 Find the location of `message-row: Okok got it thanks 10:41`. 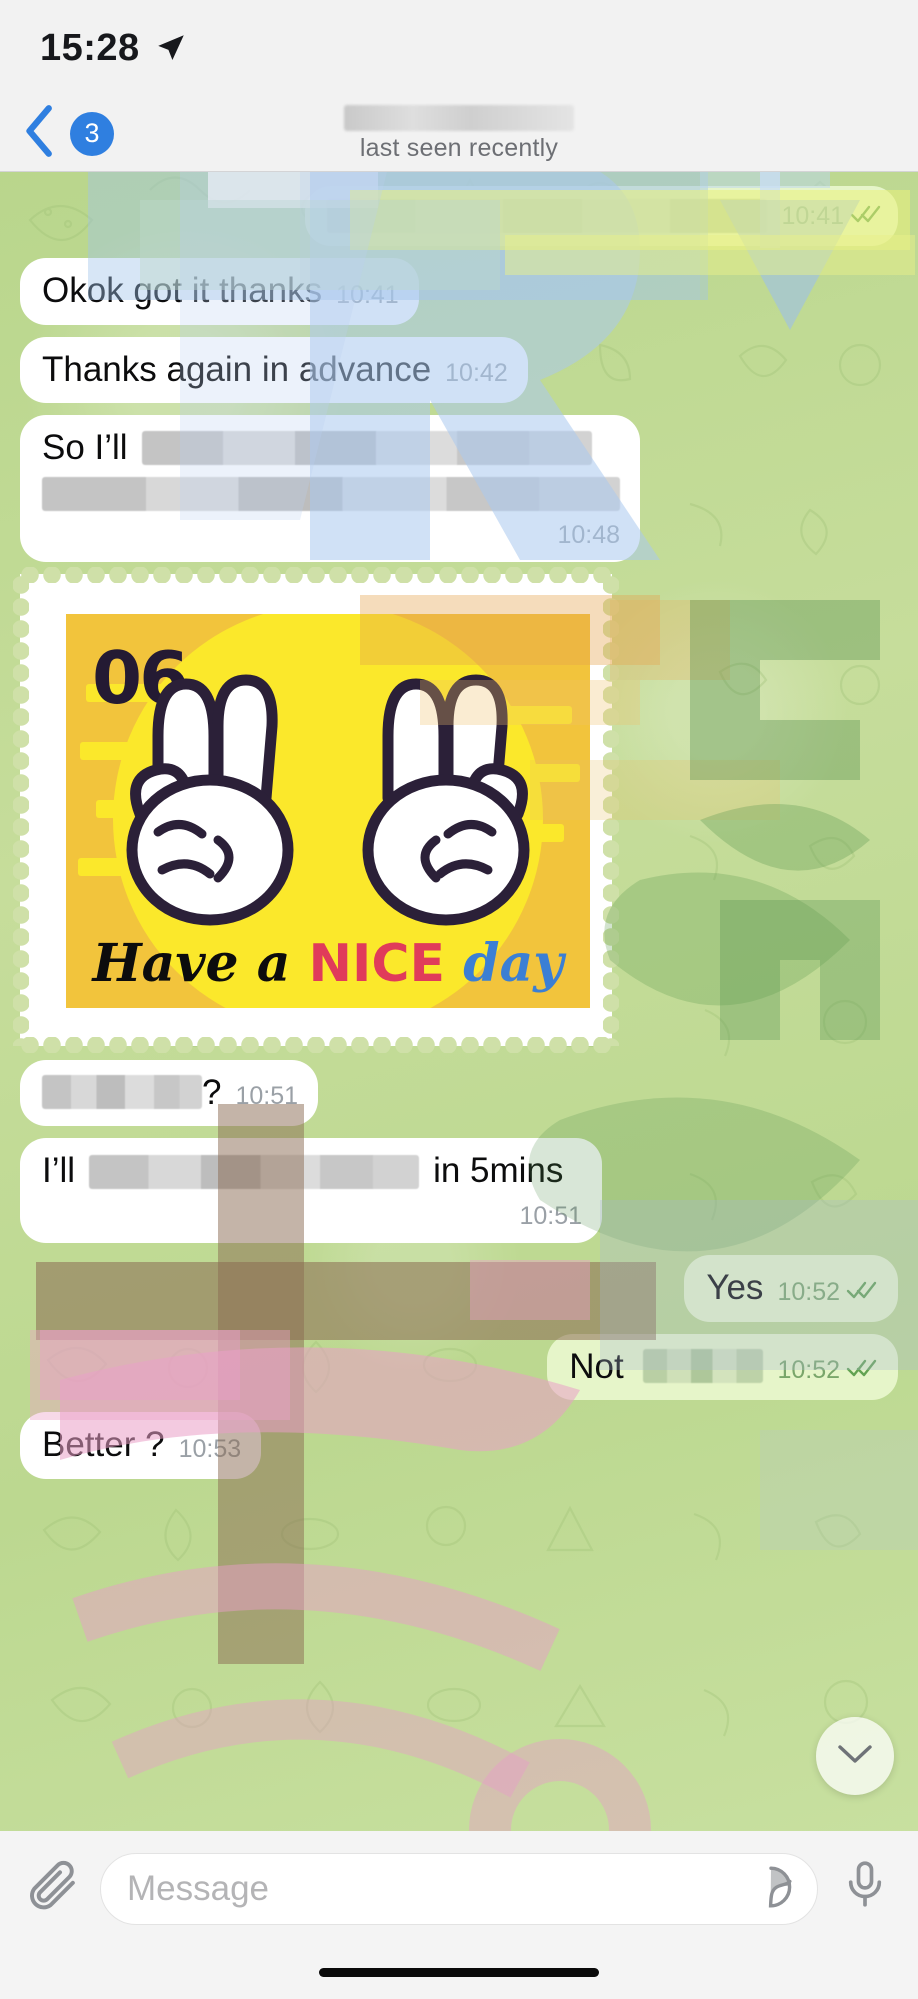

message-row: Okok got it thanks 10:41 is located at coordinates (459, 291).